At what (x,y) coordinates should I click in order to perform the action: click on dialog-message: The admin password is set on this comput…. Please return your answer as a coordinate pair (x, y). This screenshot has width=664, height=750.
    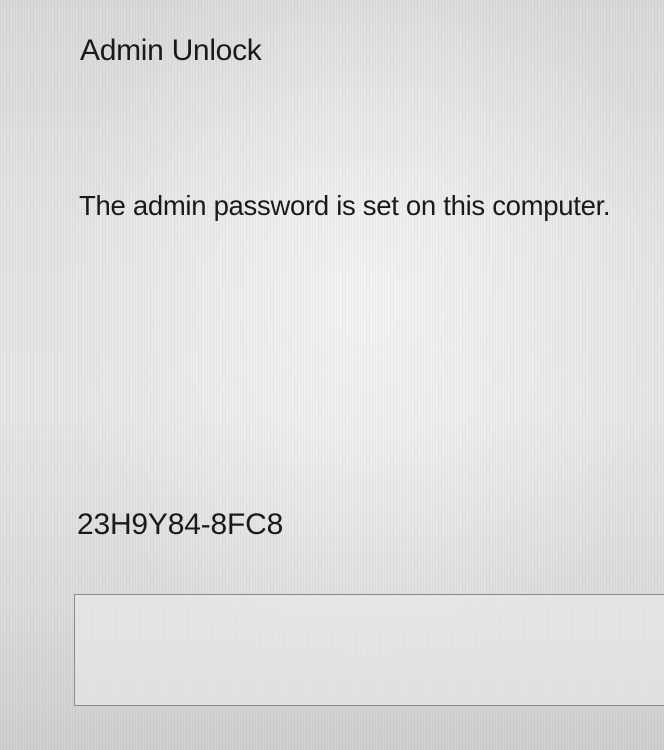
    Looking at the image, I should click on (345, 205).